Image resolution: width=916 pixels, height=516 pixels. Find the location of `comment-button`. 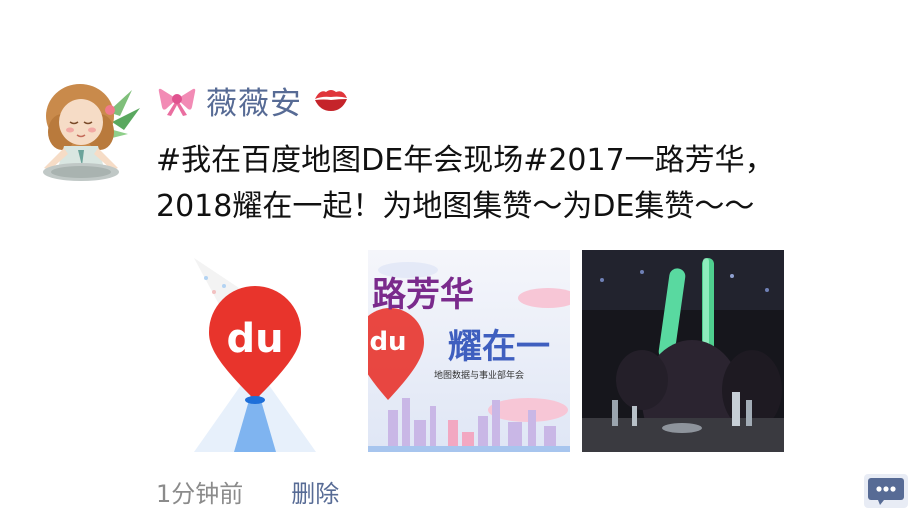

comment-button is located at coordinates (886, 491).